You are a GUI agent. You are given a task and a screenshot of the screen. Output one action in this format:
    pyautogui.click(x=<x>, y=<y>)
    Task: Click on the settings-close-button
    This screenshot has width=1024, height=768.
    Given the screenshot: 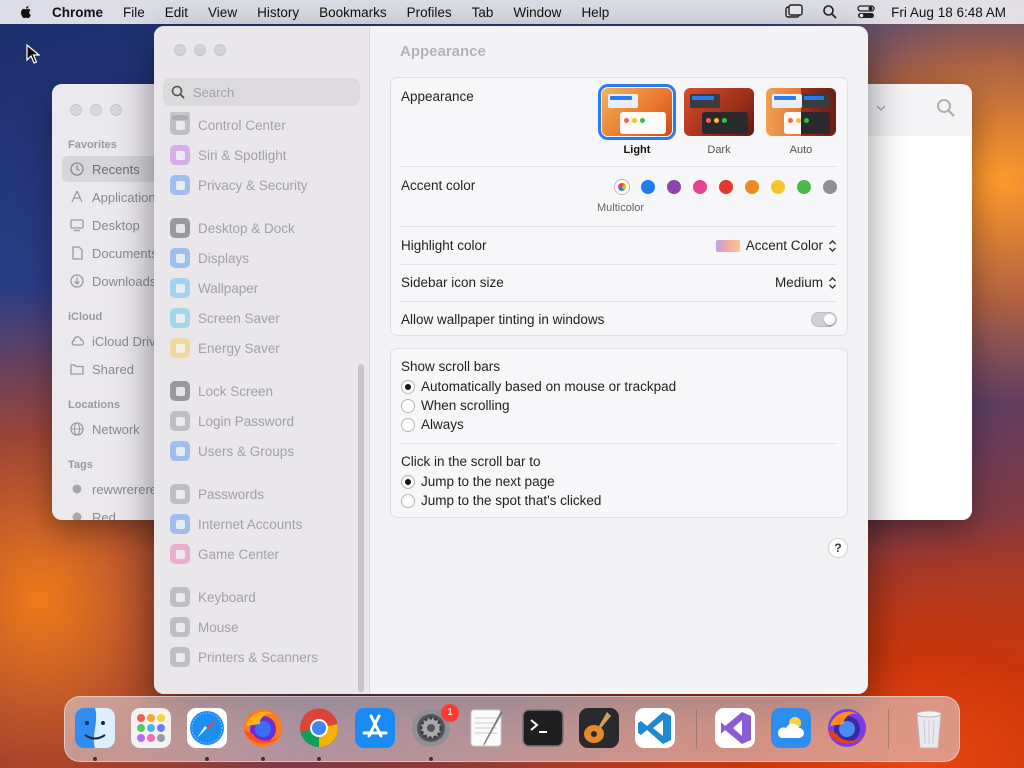 What is the action you would take?
    pyautogui.click(x=180, y=50)
    